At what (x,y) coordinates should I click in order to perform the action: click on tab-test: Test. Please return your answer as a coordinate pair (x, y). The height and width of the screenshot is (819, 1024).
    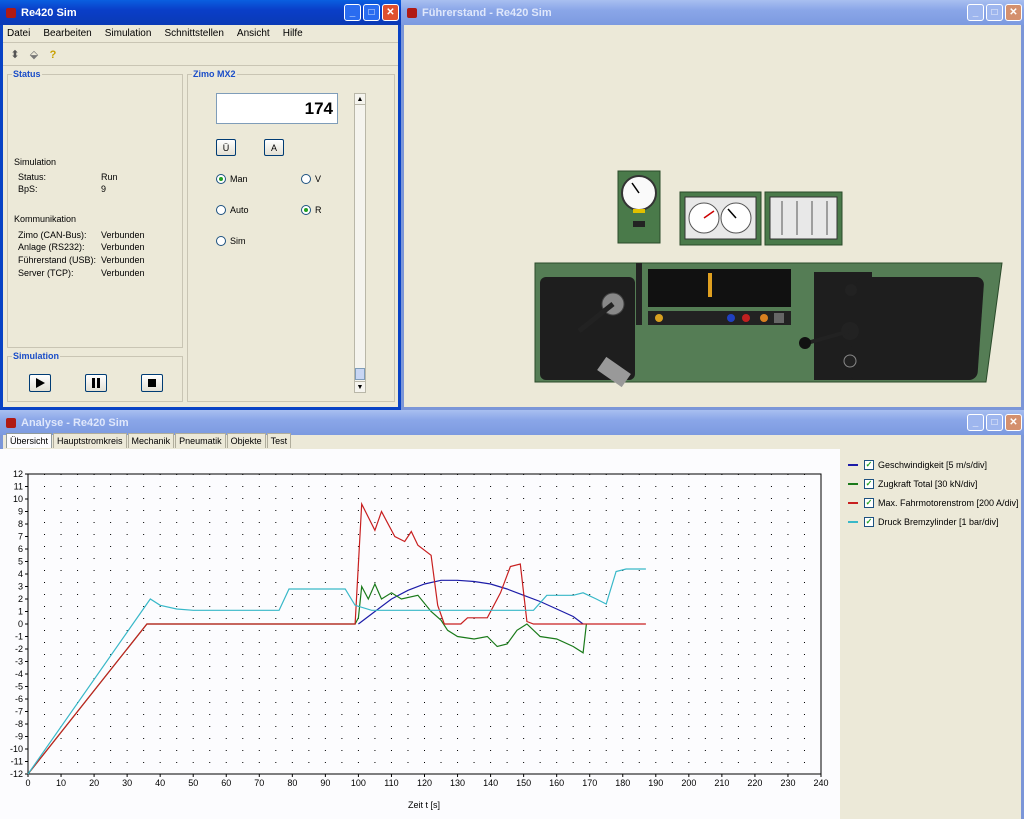
    Looking at the image, I should click on (279, 440).